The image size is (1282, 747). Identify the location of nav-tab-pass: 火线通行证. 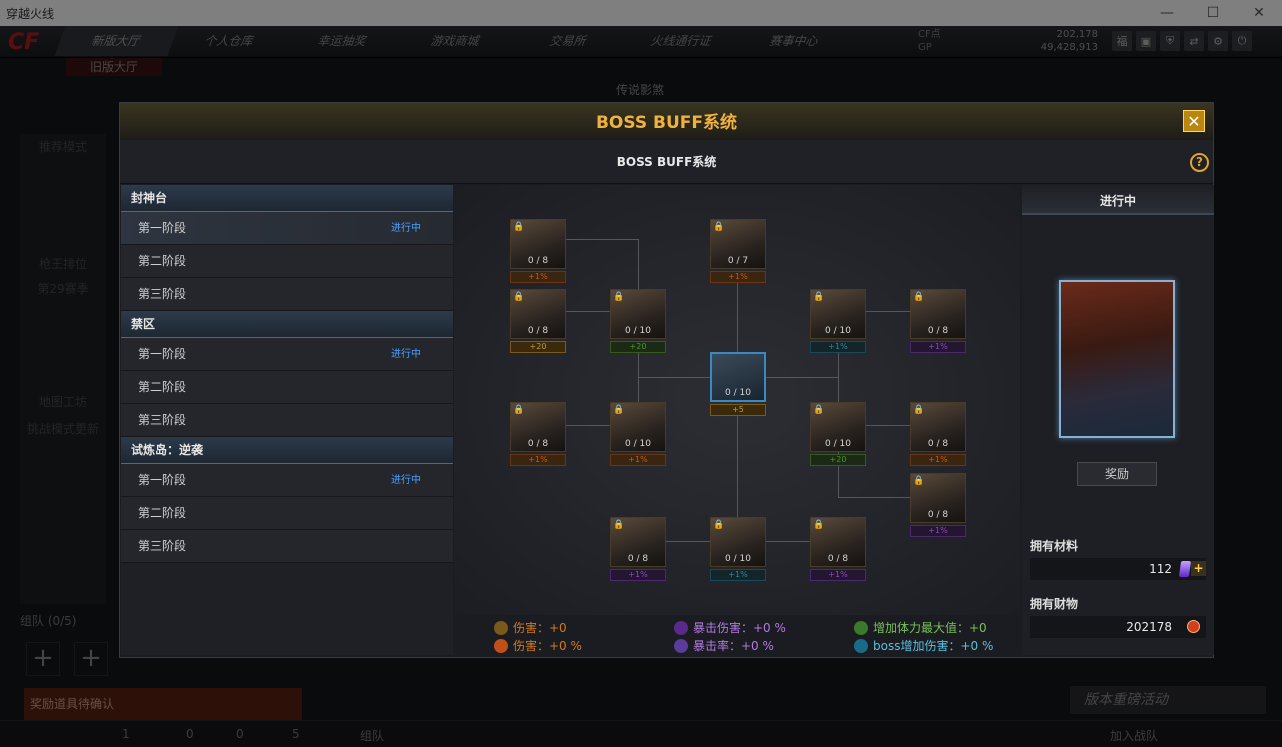
(682, 41).